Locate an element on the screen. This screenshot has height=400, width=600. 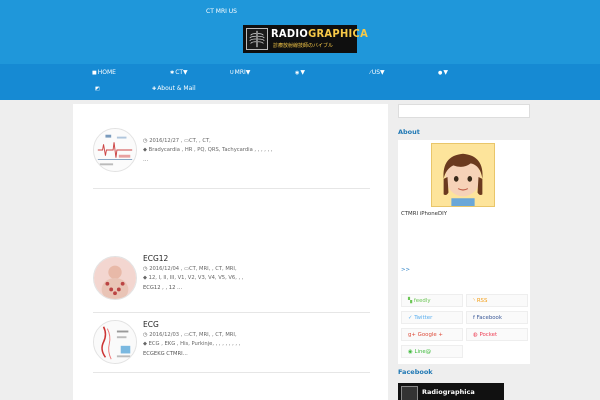
follow-google-plus-button: g+ Google + is located at coordinates (432, 334).